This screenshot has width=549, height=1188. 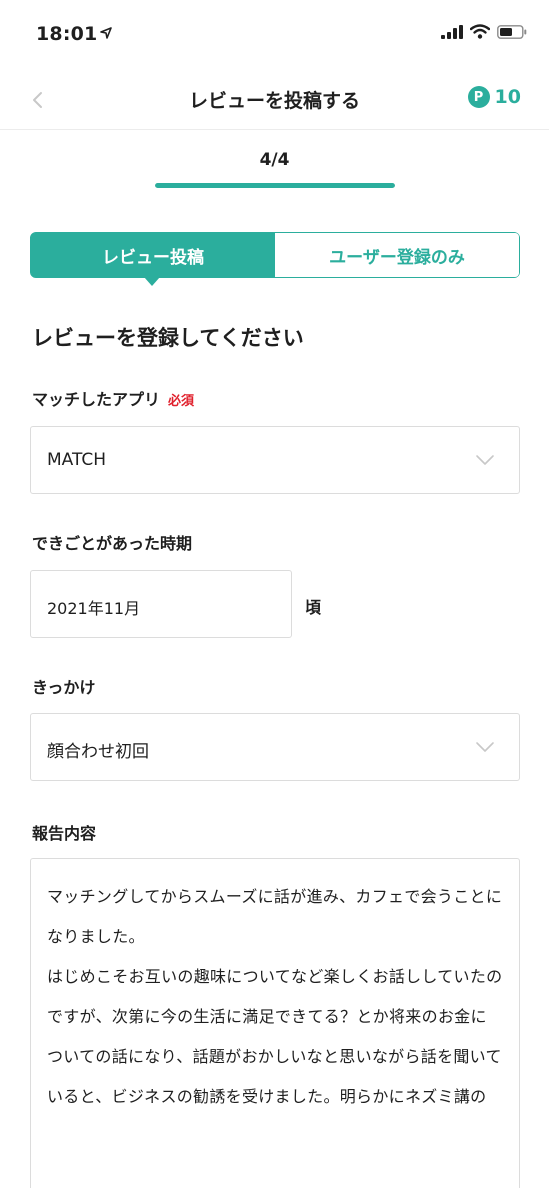 What do you see at coordinates (478, 97) in the screenshot?
I see `points-icon: P` at bounding box center [478, 97].